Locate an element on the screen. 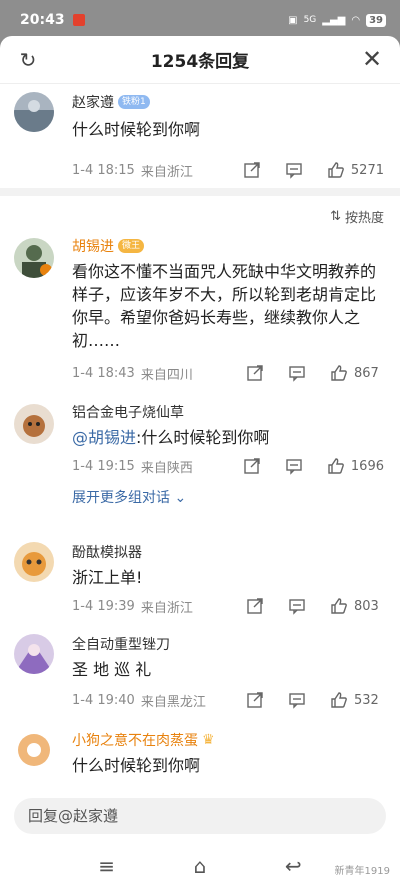 The image size is (400, 888). comment-actions: 1696 is located at coordinates (301, 466).